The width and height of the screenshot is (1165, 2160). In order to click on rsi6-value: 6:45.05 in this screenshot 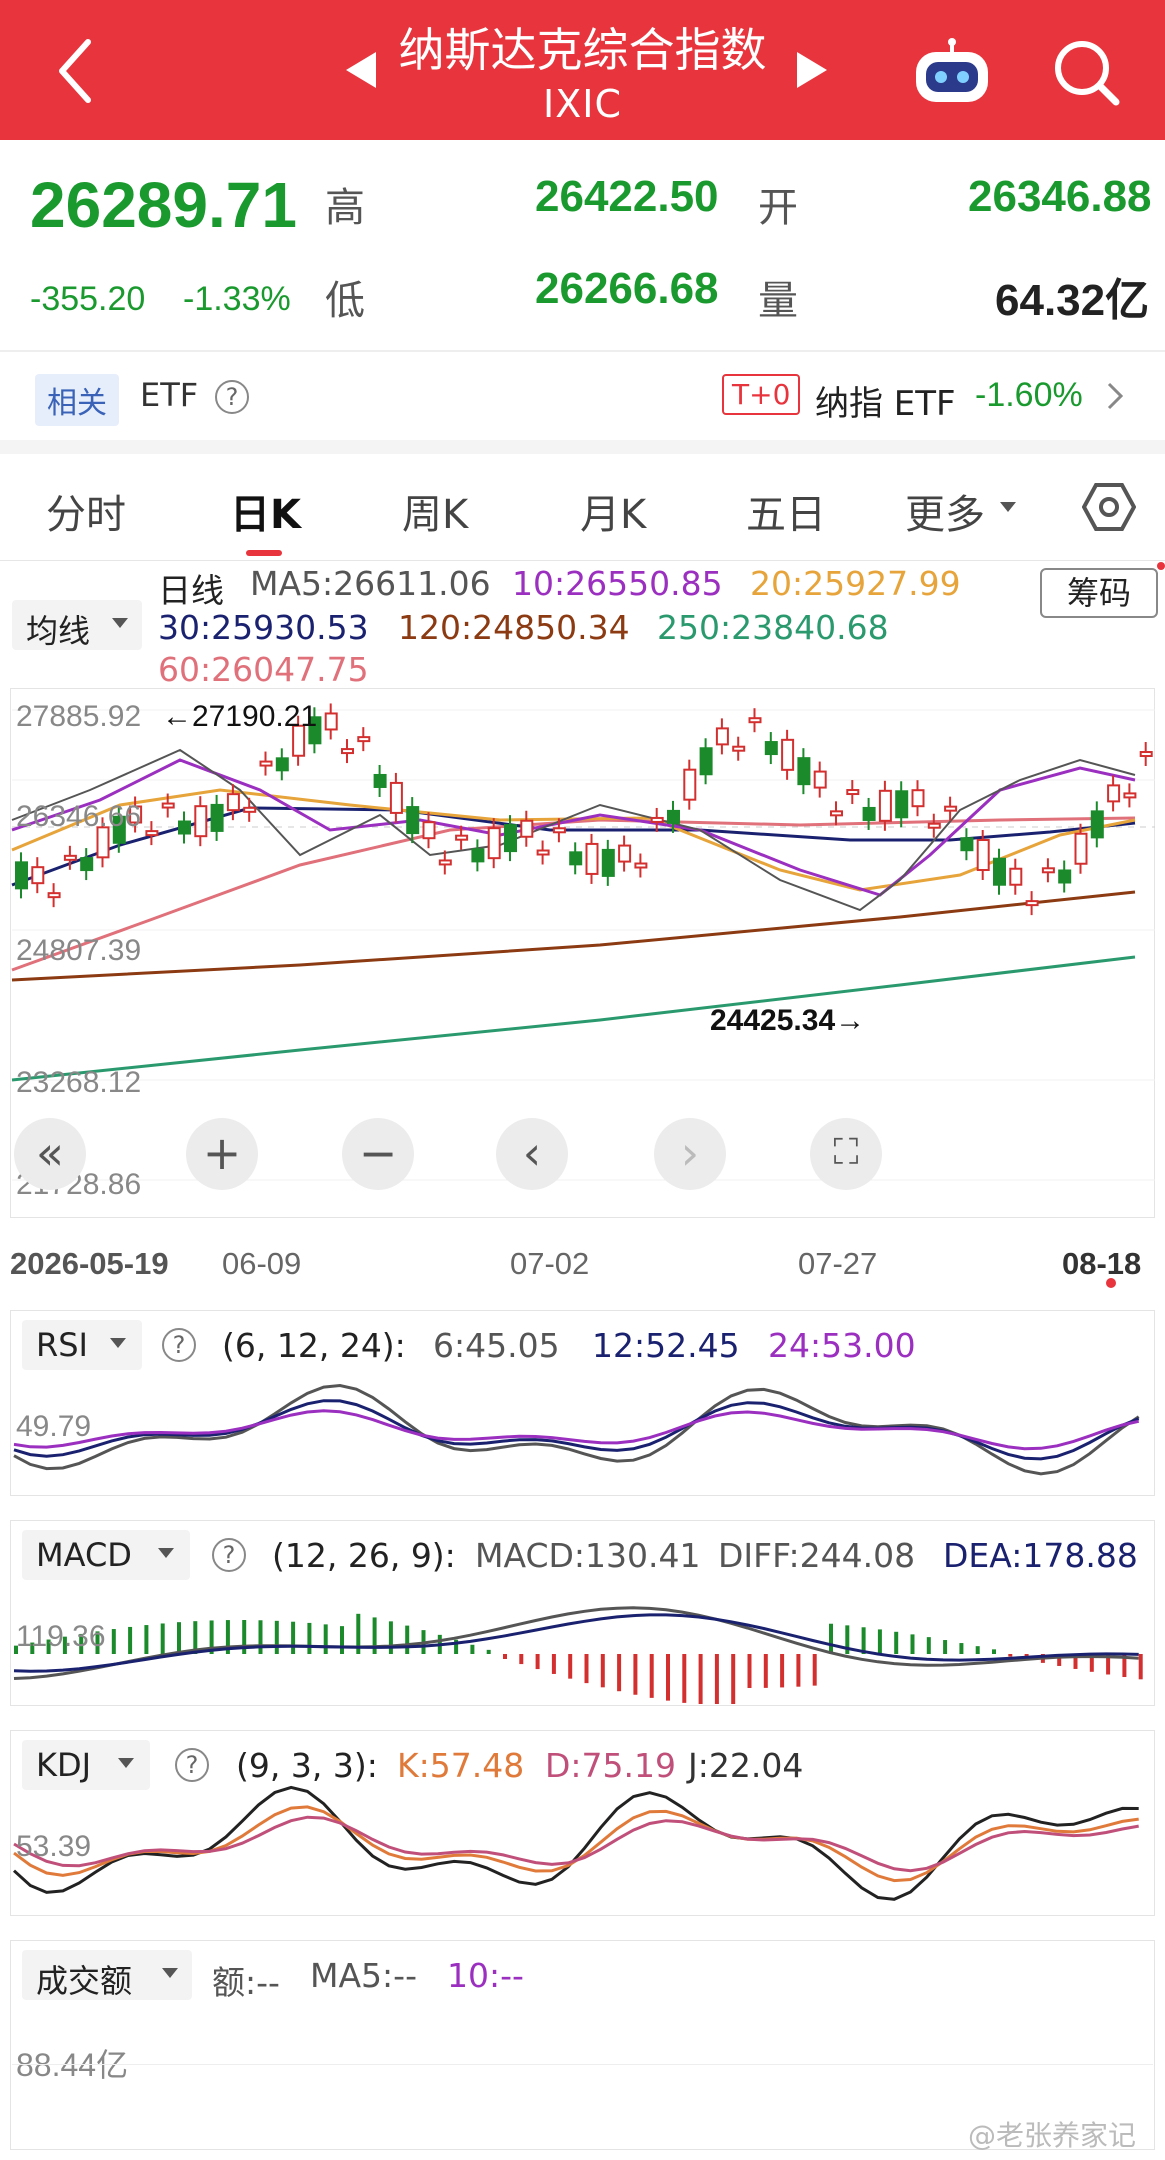, I will do `click(496, 1345)`.